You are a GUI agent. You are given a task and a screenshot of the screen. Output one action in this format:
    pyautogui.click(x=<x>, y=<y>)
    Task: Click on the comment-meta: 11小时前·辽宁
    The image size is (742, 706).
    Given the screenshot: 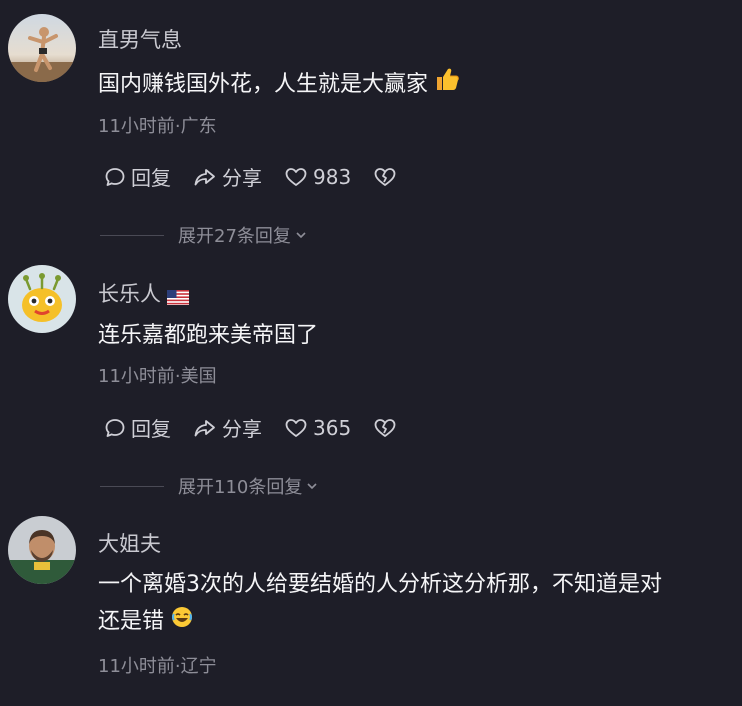 What is the action you would take?
    pyautogui.click(x=157, y=666)
    